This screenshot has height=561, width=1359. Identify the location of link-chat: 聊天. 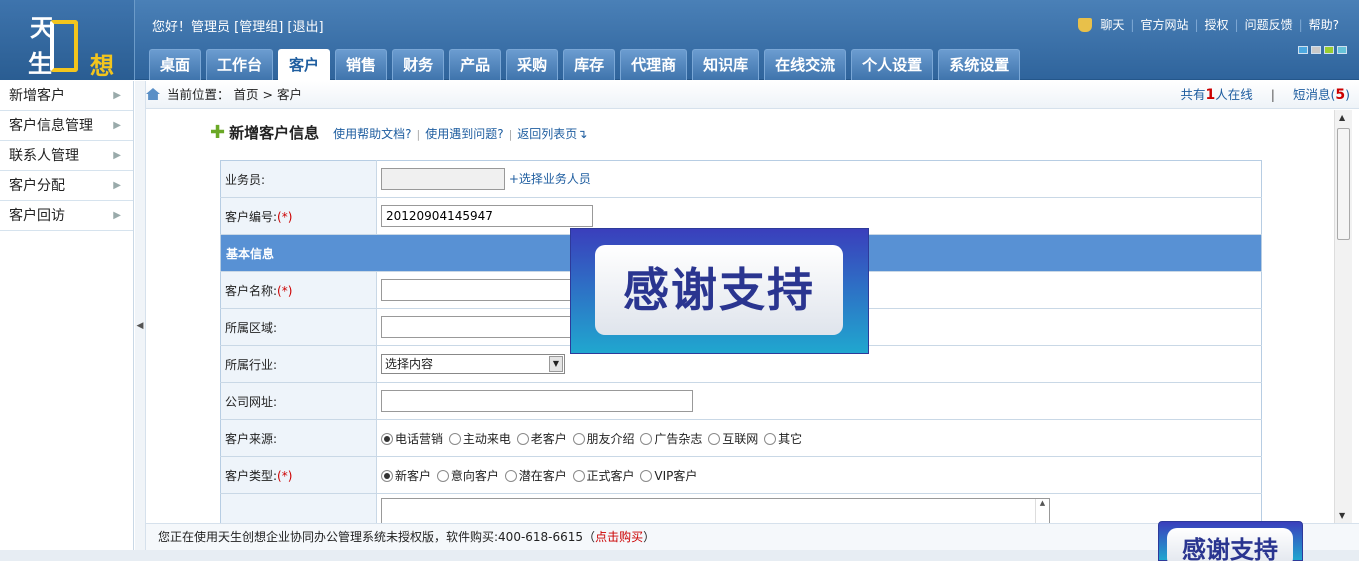
(1112, 24).